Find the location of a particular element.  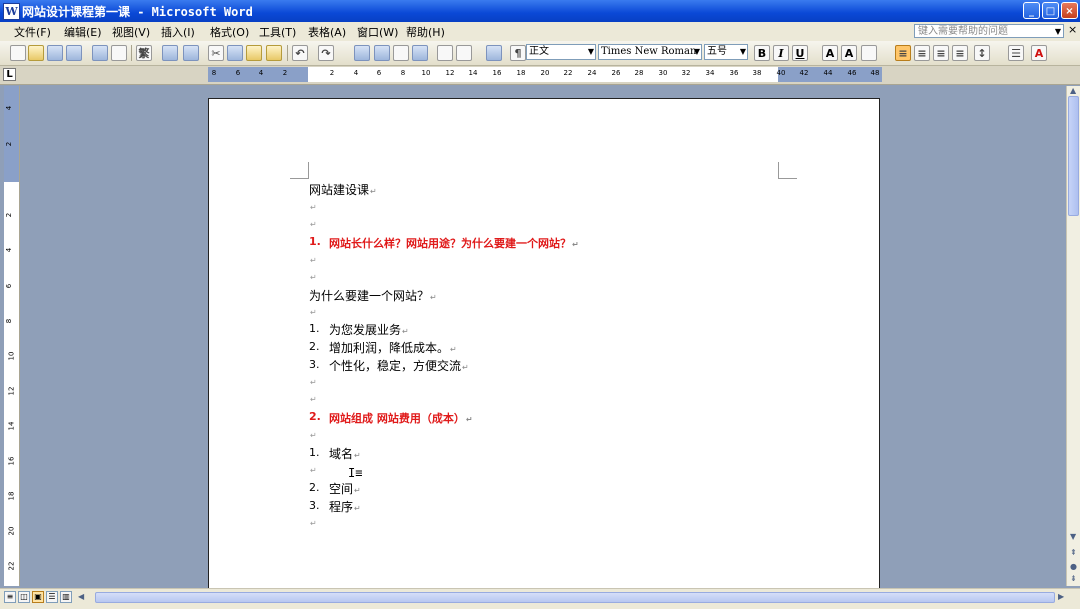

help-search-input: 键入需要帮助的问题 ▼ is located at coordinates (989, 31).